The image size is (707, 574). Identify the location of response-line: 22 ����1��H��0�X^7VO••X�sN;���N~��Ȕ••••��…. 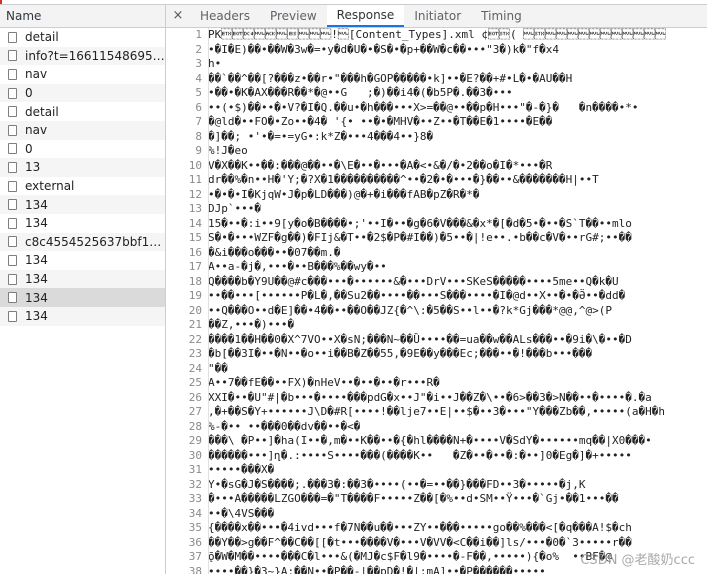
(436, 340).